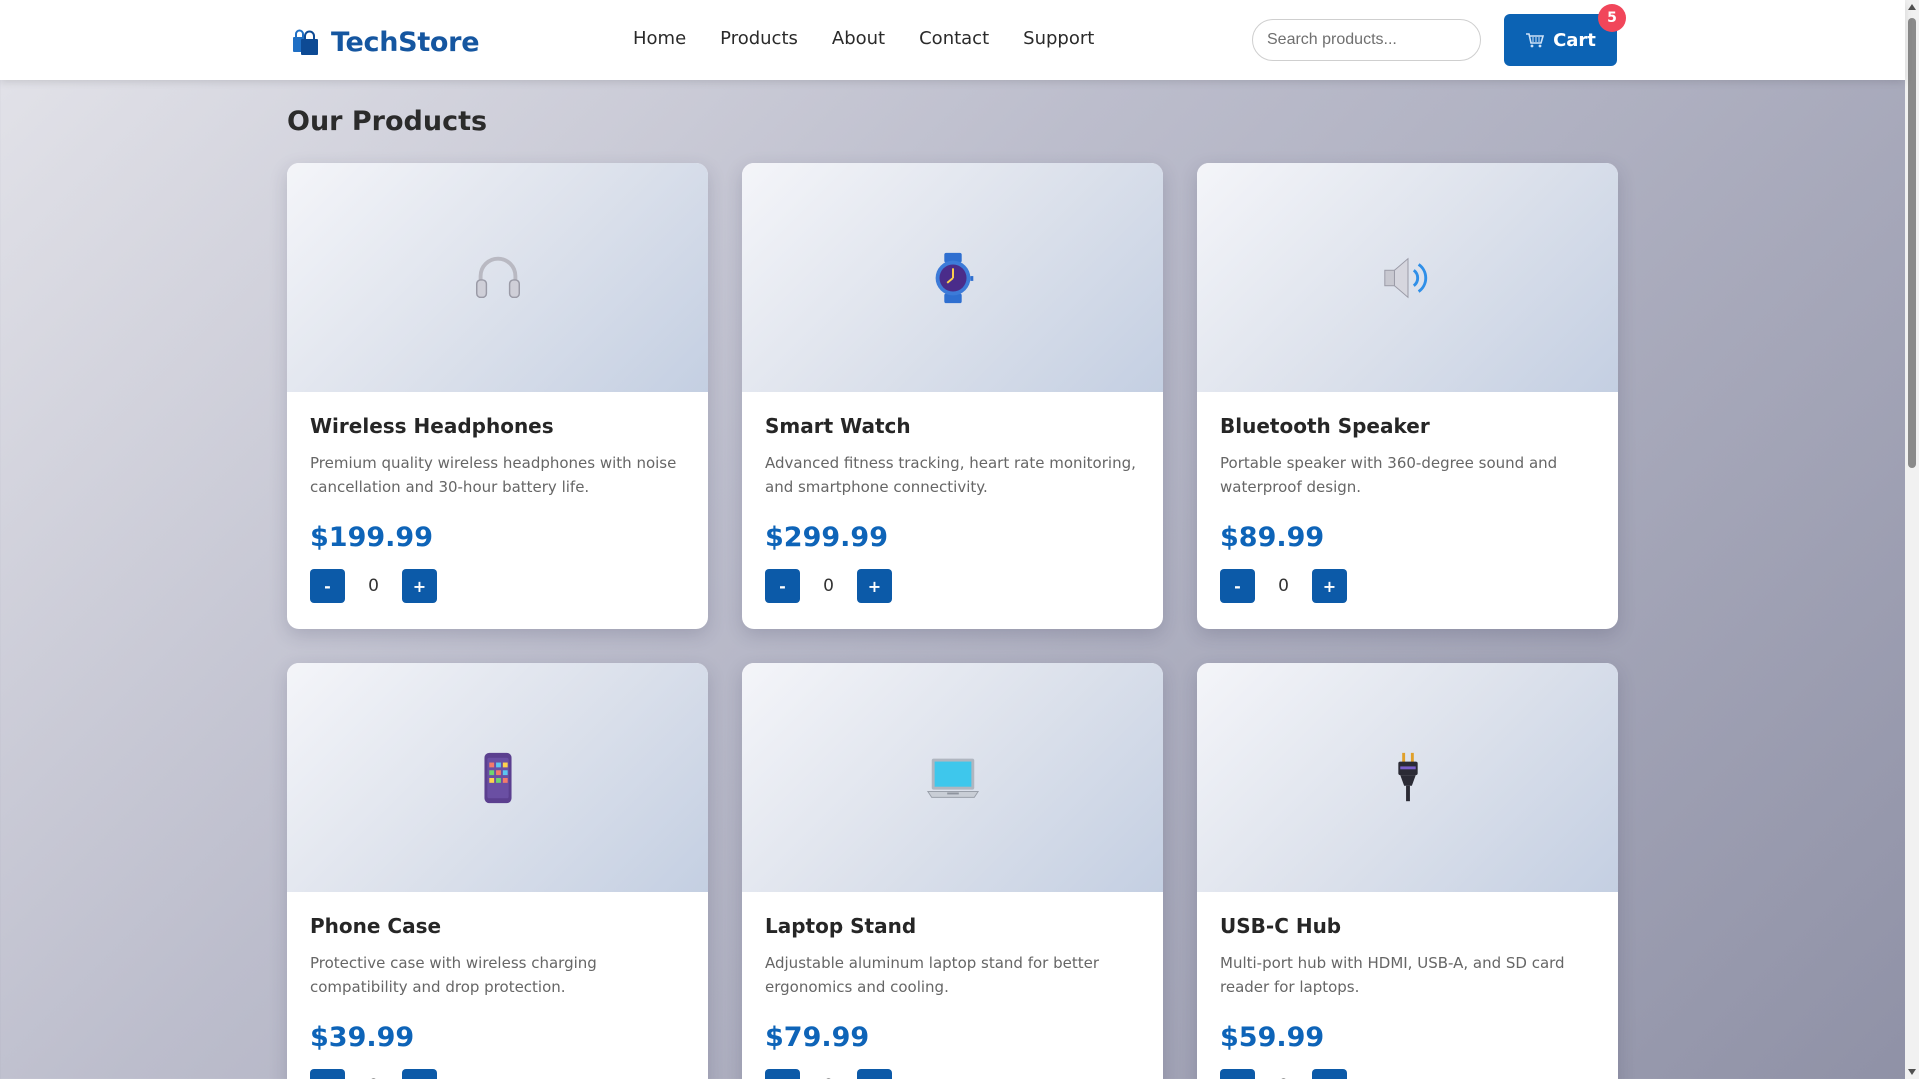 This screenshot has height=1079, width=1919. What do you see at coordinates (841, 926) in the screenshot?
I see `product-title: Laptop Stand` at bounding box center [841, 926].